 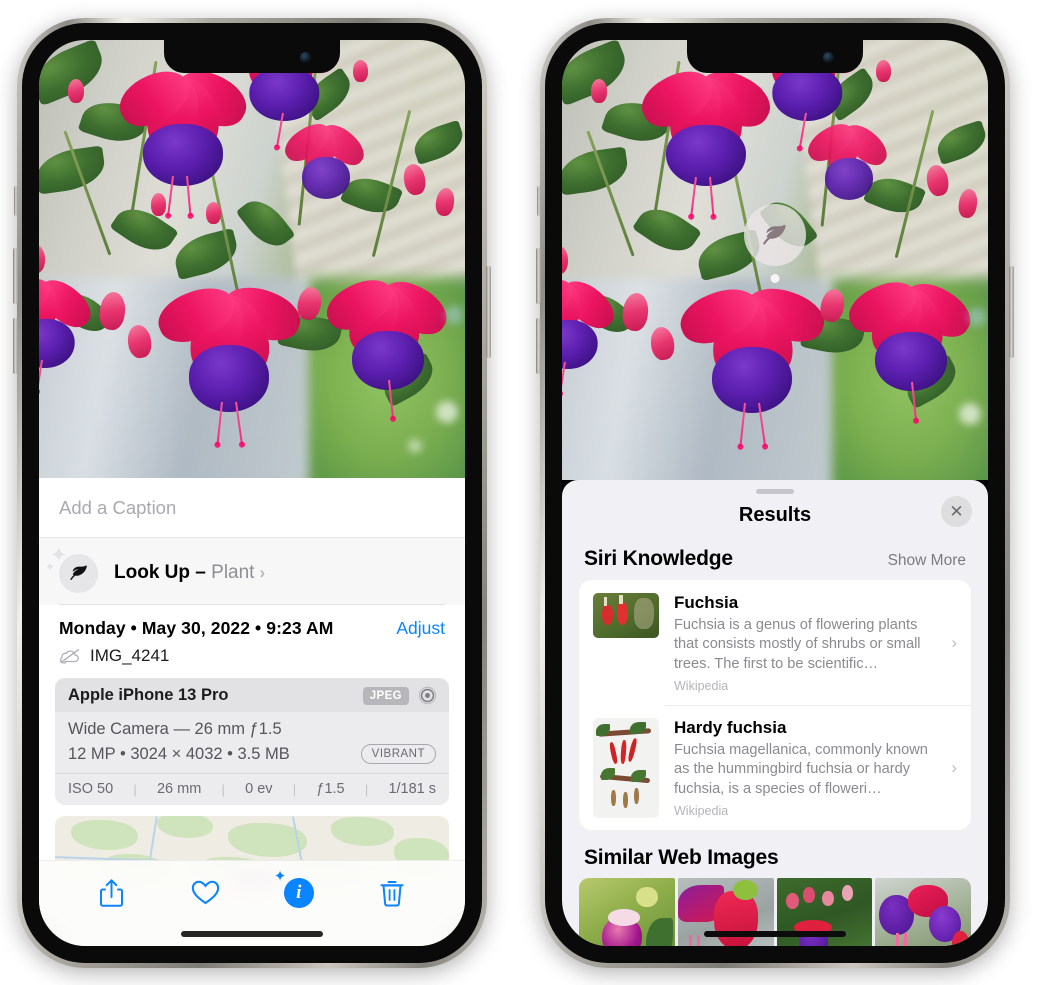 What do you see at coordinates (730, 727) in the screenshot?
I see `knowledge-title: Hardy fuchsia` at bounding box center [730, 727].